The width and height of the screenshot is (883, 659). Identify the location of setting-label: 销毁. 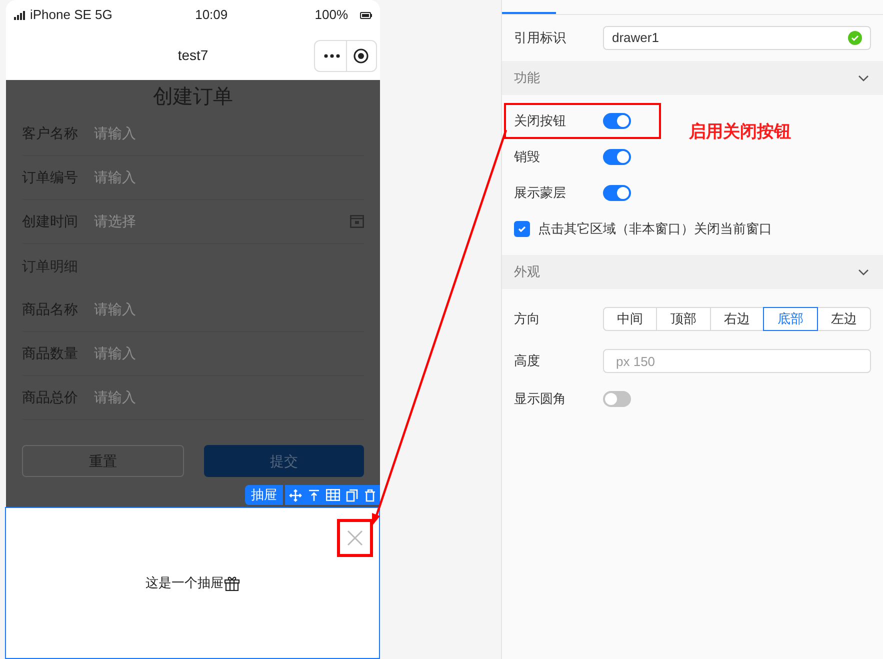
(527, 157).